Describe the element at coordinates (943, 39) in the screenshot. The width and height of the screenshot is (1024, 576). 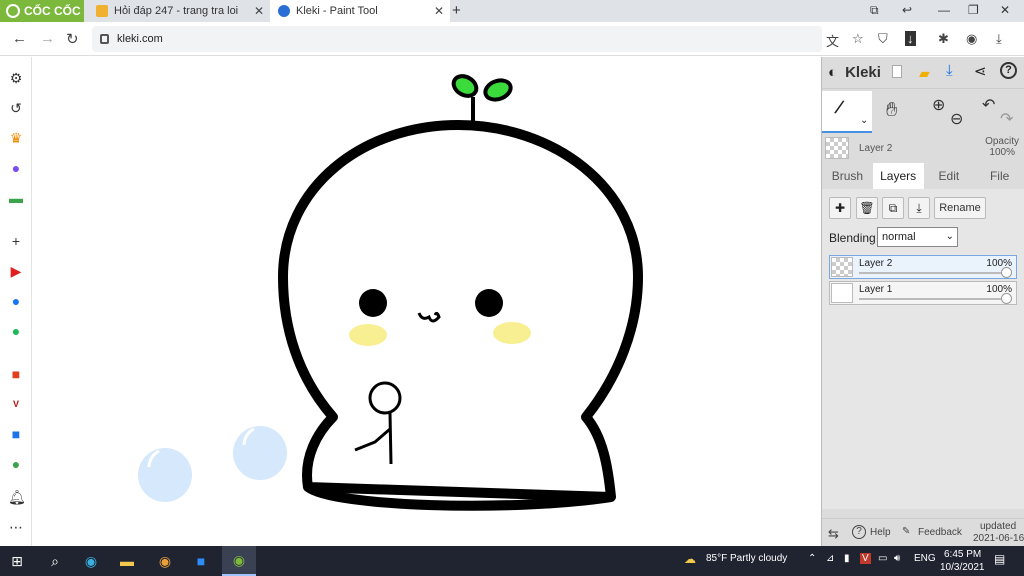
I see `extensions-icon: ✱` at that location.